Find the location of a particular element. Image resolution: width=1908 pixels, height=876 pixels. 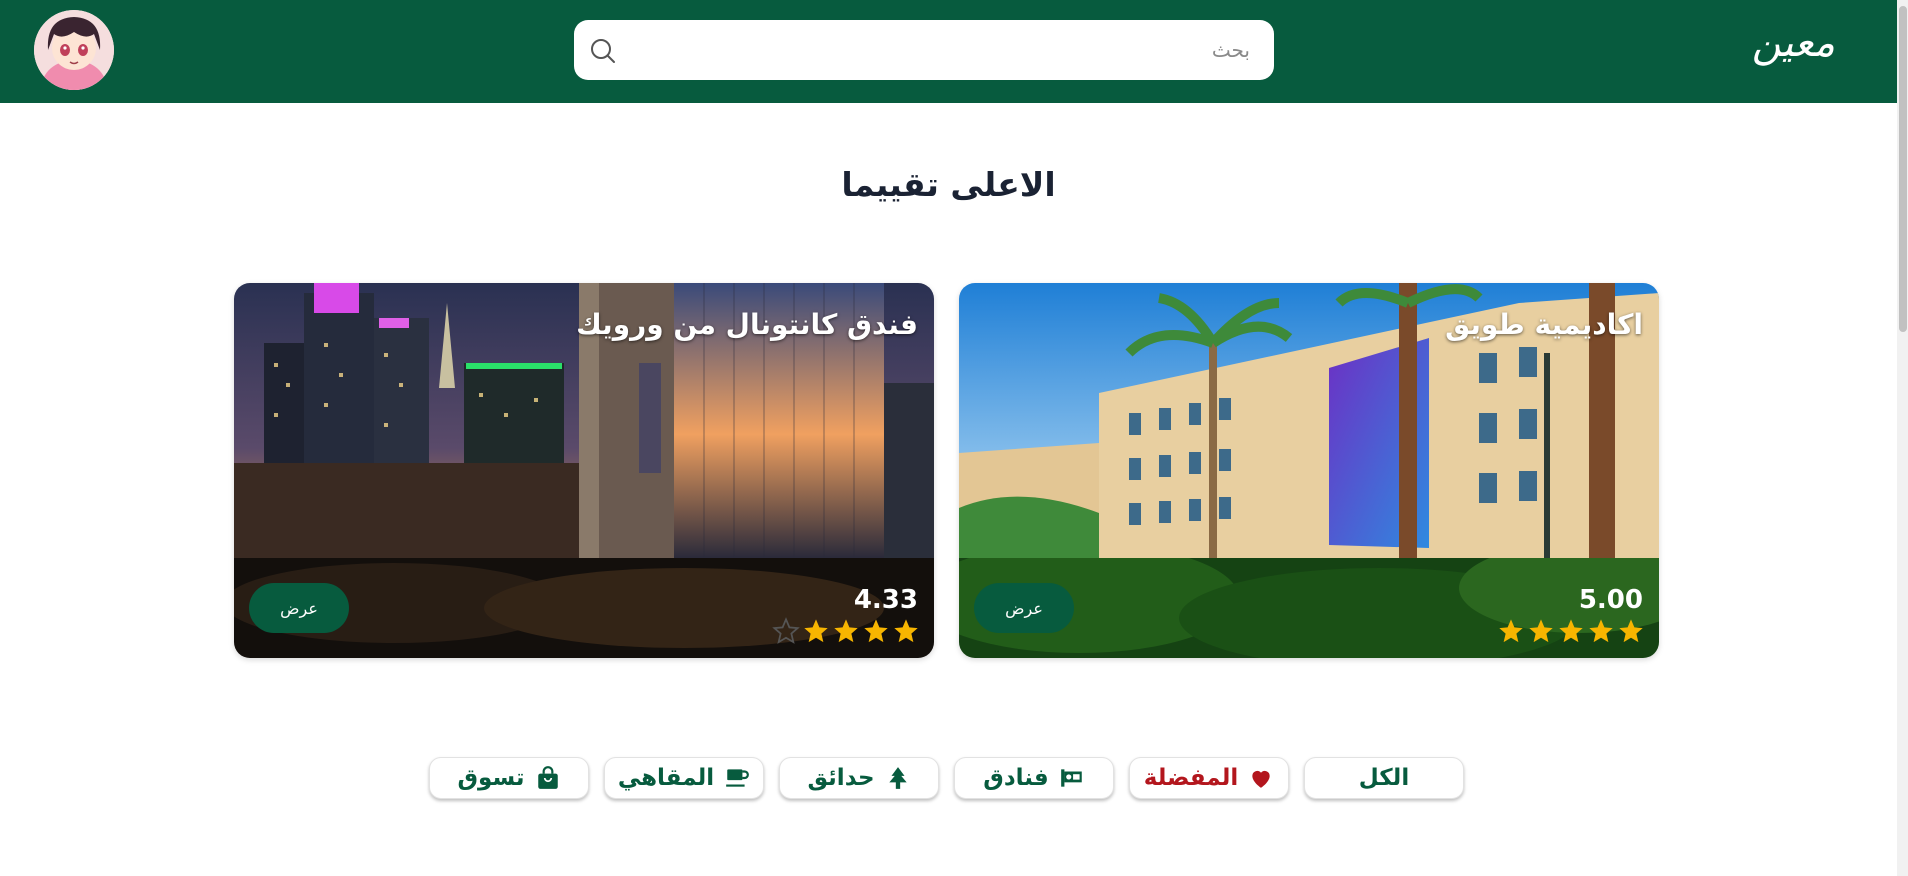

shopping-bag-icon is located at coordinates (547, 777).